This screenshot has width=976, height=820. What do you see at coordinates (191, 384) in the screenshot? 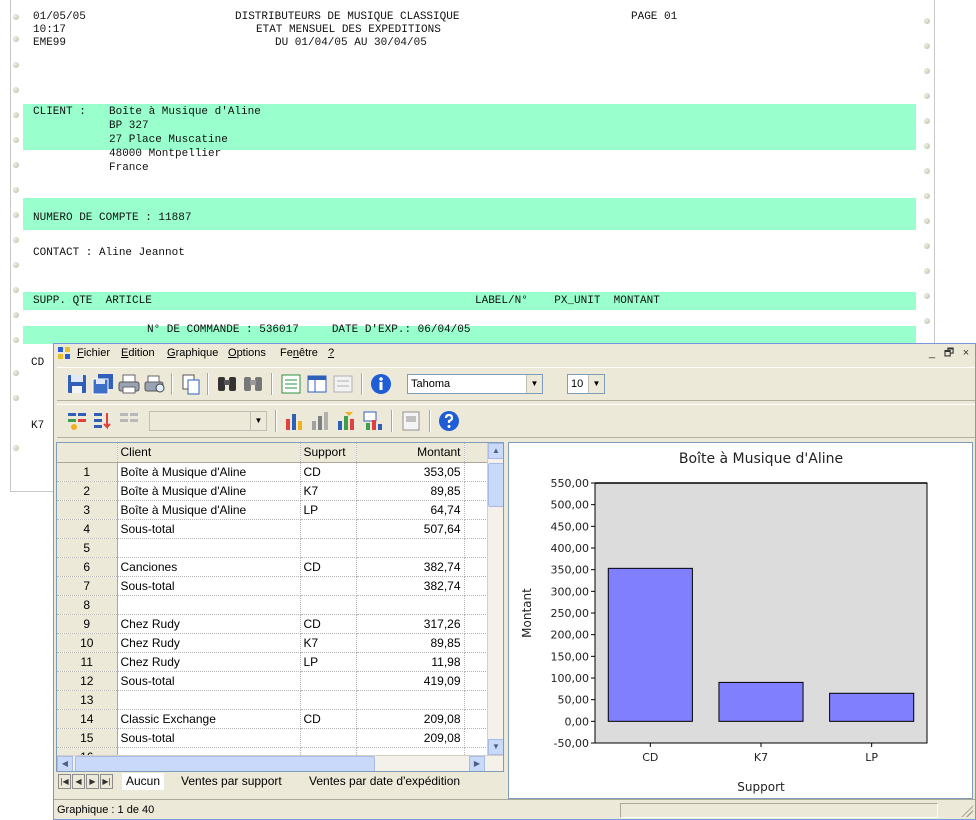
I see `copy-button` at bounding box center [191, 384].